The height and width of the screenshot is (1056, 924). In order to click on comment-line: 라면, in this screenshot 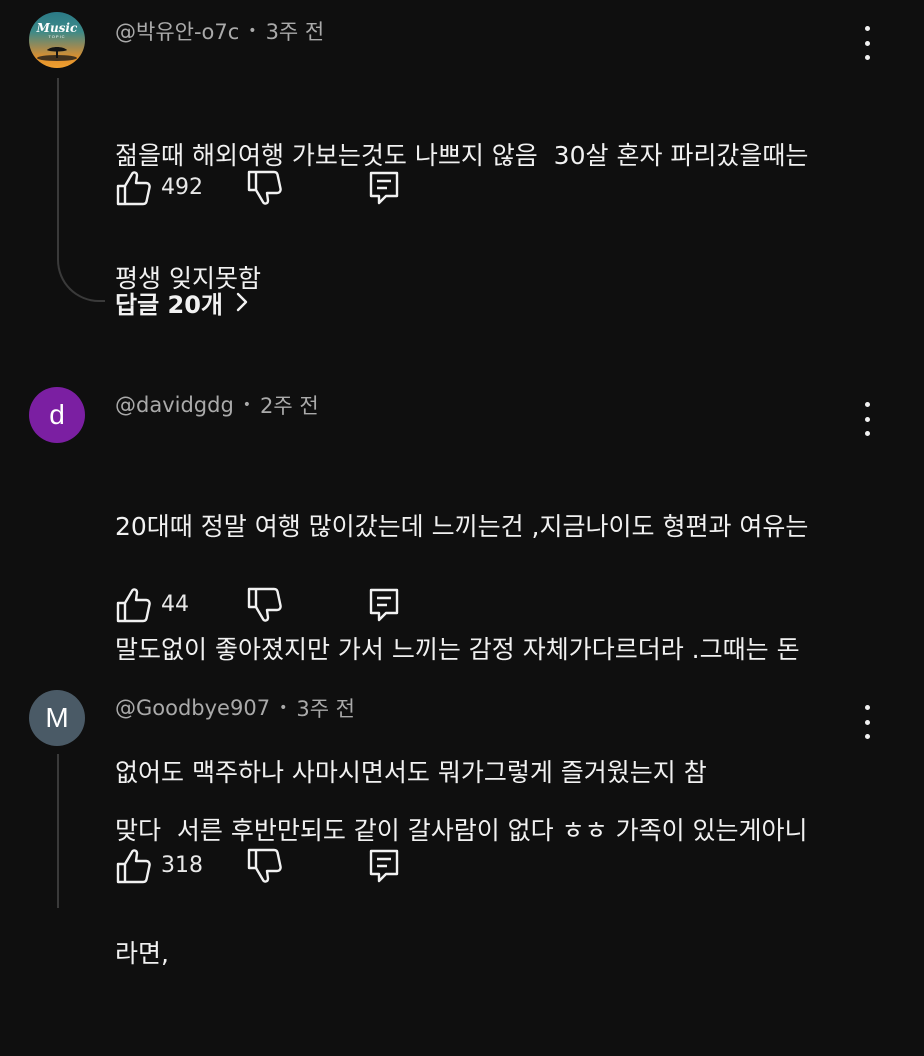, I will do `click(142, 953)`.